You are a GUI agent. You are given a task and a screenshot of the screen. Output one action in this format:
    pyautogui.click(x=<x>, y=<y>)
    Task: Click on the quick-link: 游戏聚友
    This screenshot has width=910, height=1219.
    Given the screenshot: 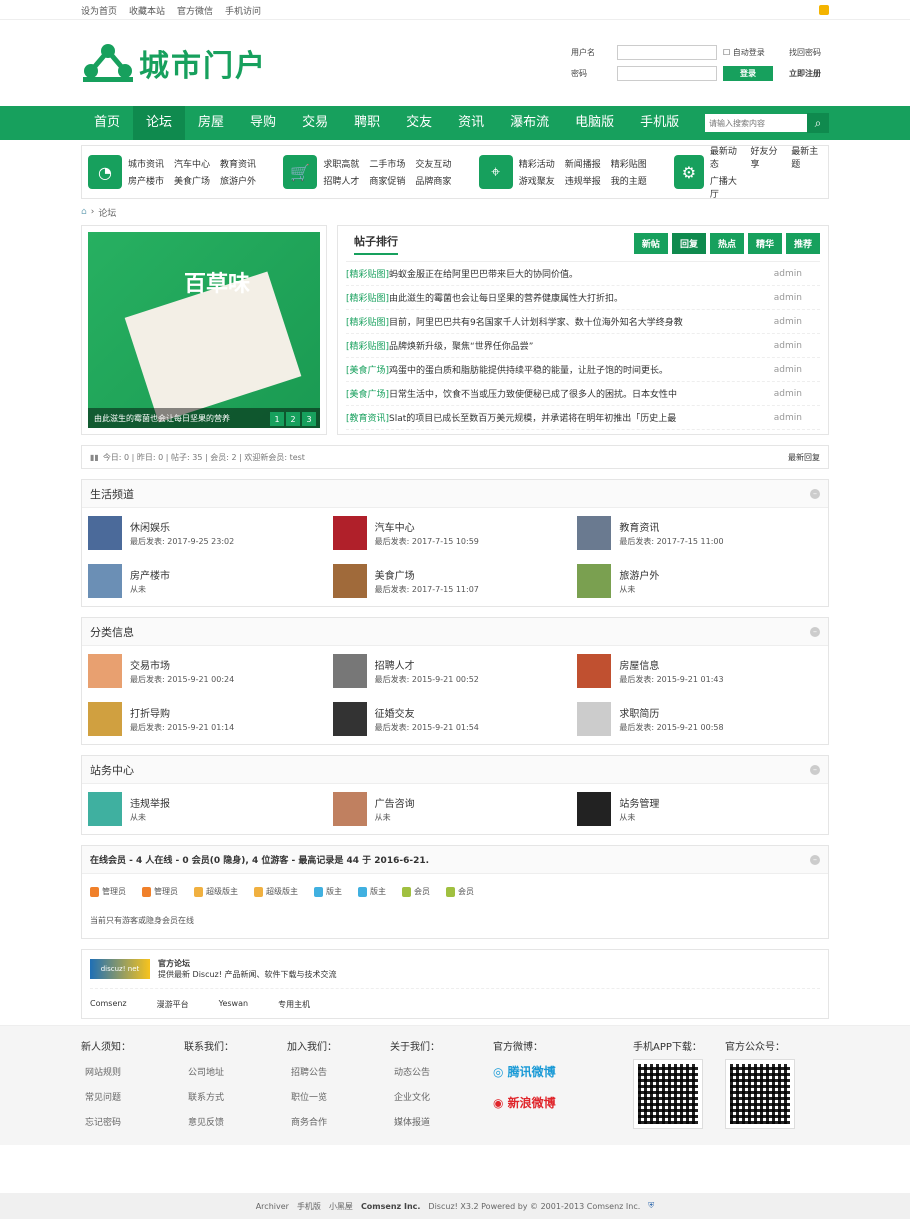 What is the action you would take?
    pyautogui.click(x=537, y=180)
    